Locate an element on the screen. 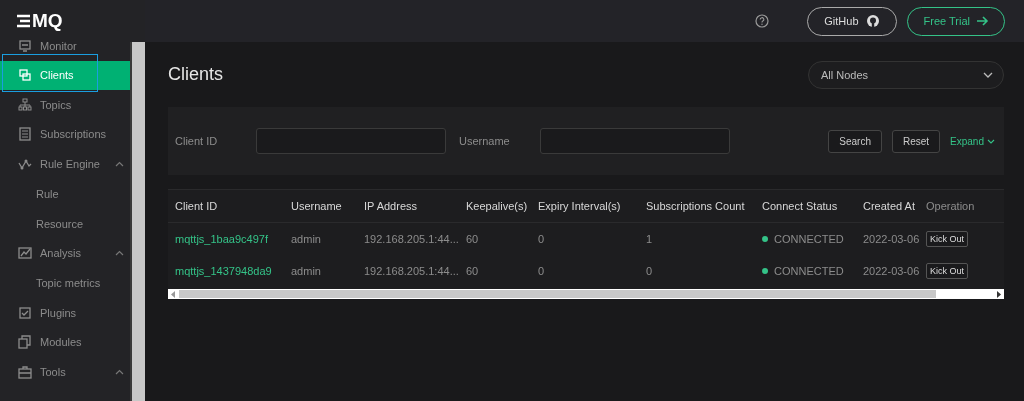  sidebar-subitem: Resource is located at coordinates (65, 223).